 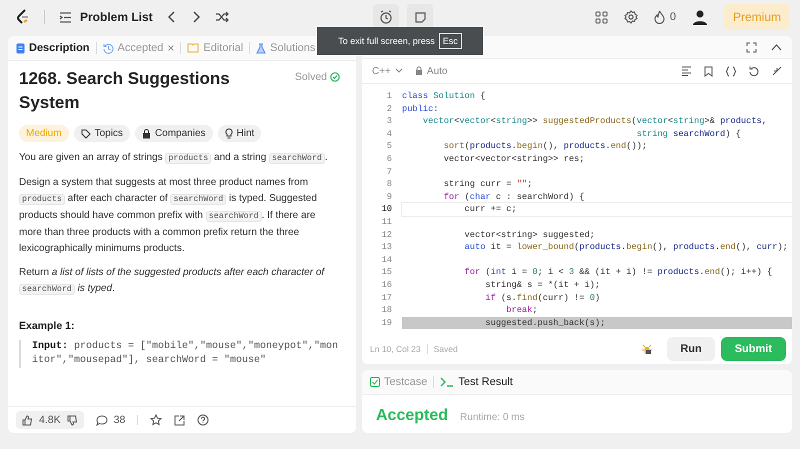 What do you see at coordinates (386, 222) in the screenshot?
I see `line-number: 11` at bounding box center [386, 222].